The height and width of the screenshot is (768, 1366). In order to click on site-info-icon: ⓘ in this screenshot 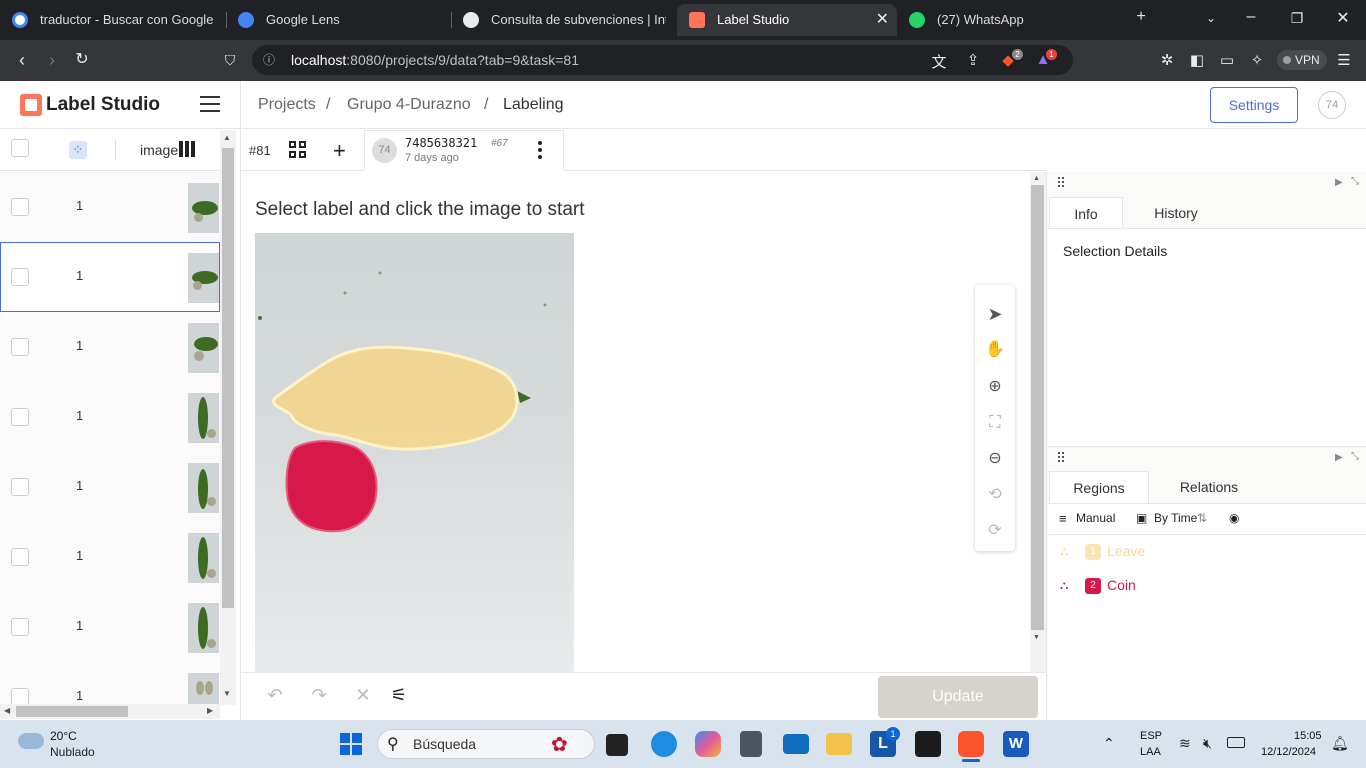, I will do `click(269, 60)`.